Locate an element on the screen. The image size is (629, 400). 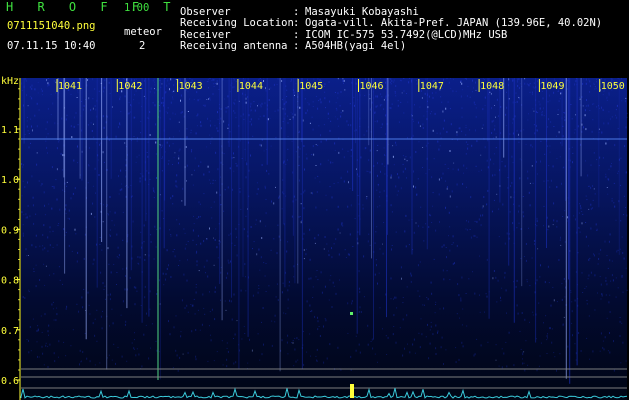
y-tick-label: 1.1 is located at coordinates (10, 130).